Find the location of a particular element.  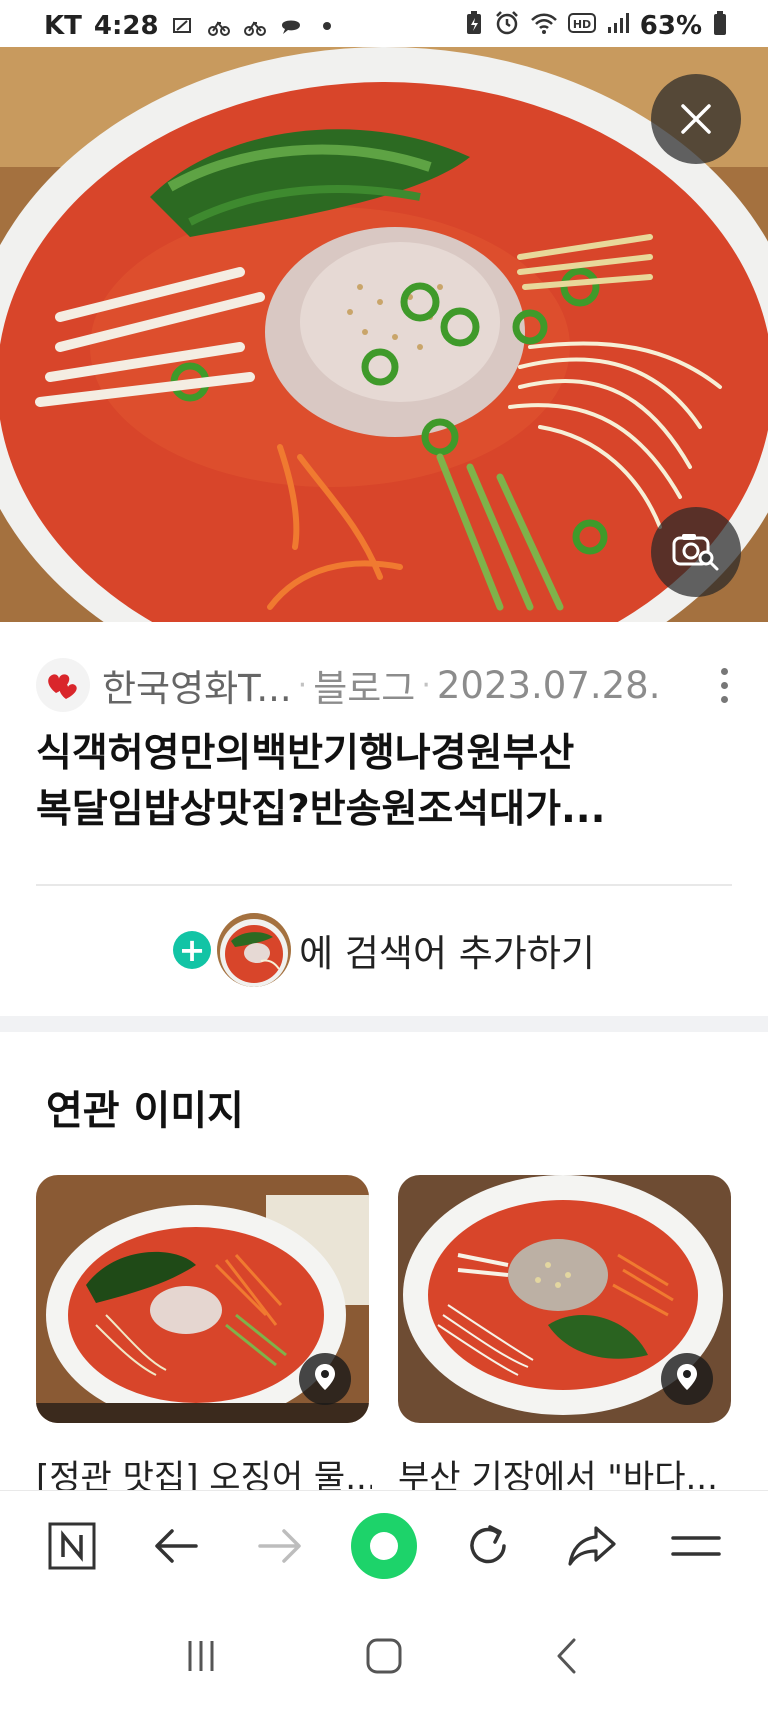

home-nav-button is located at coordinates (384, 1658).